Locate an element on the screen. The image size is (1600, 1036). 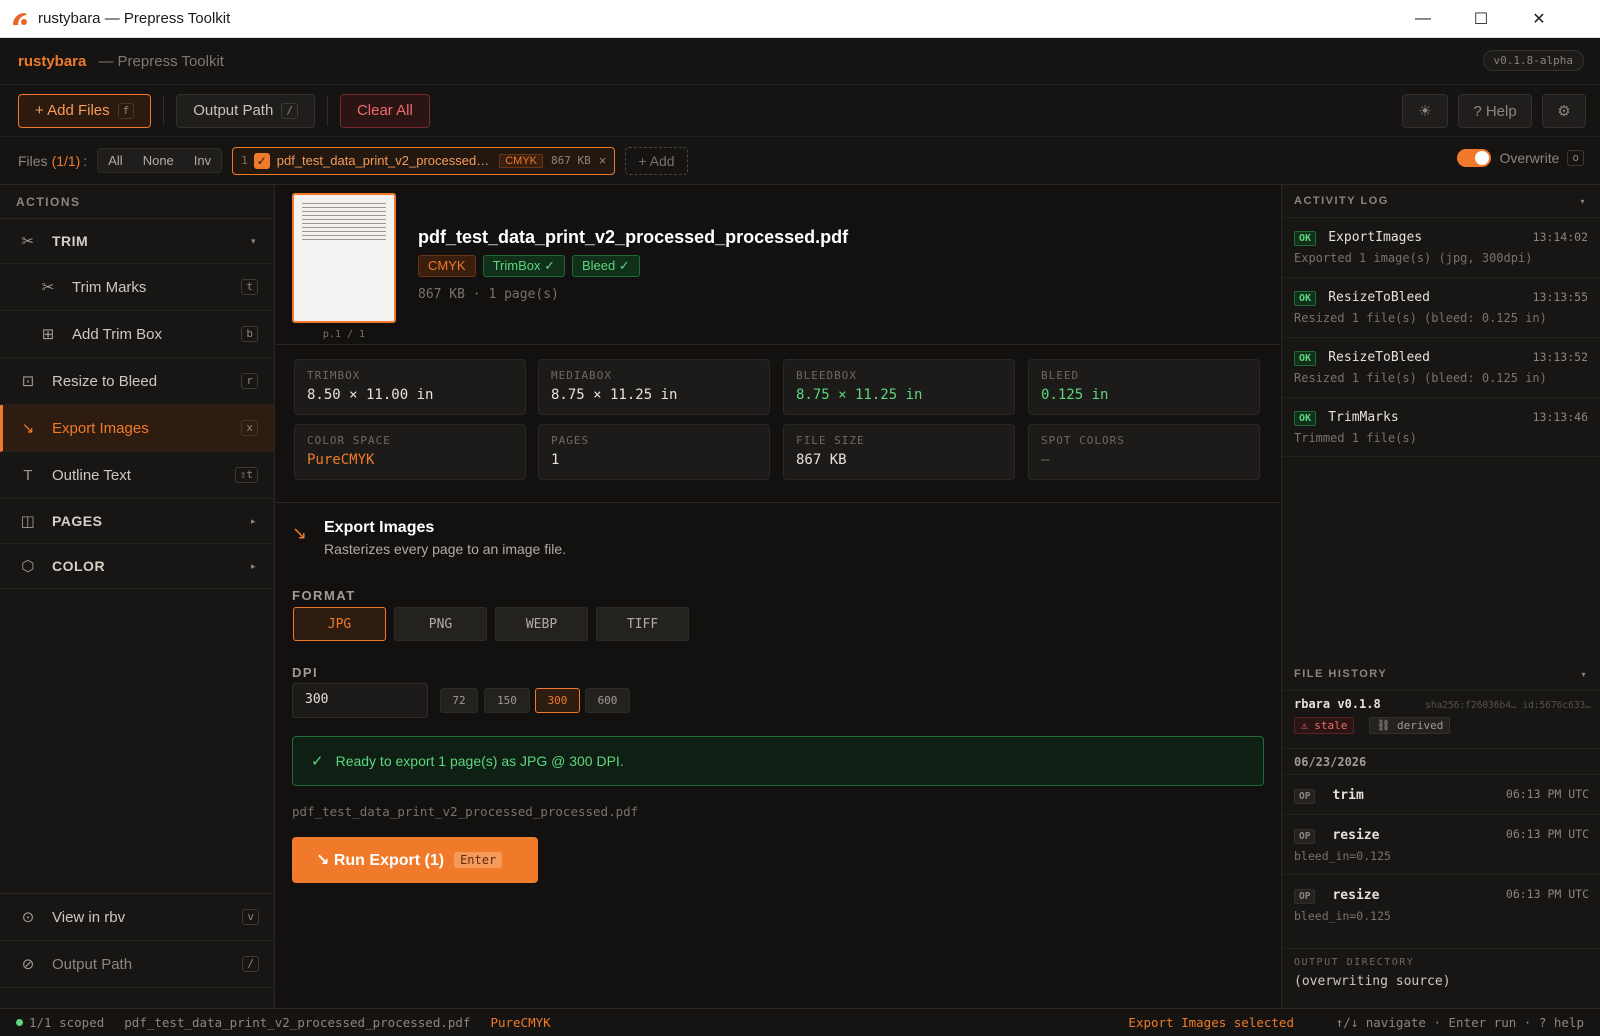
log-op: ExportImages is located at coordinates (1375, 237).